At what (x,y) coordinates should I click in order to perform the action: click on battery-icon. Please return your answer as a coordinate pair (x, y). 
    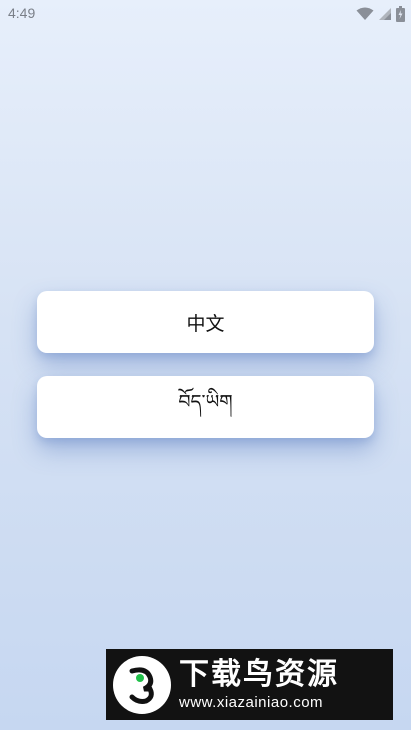
    Looking at the image, I should click on (400, 14).